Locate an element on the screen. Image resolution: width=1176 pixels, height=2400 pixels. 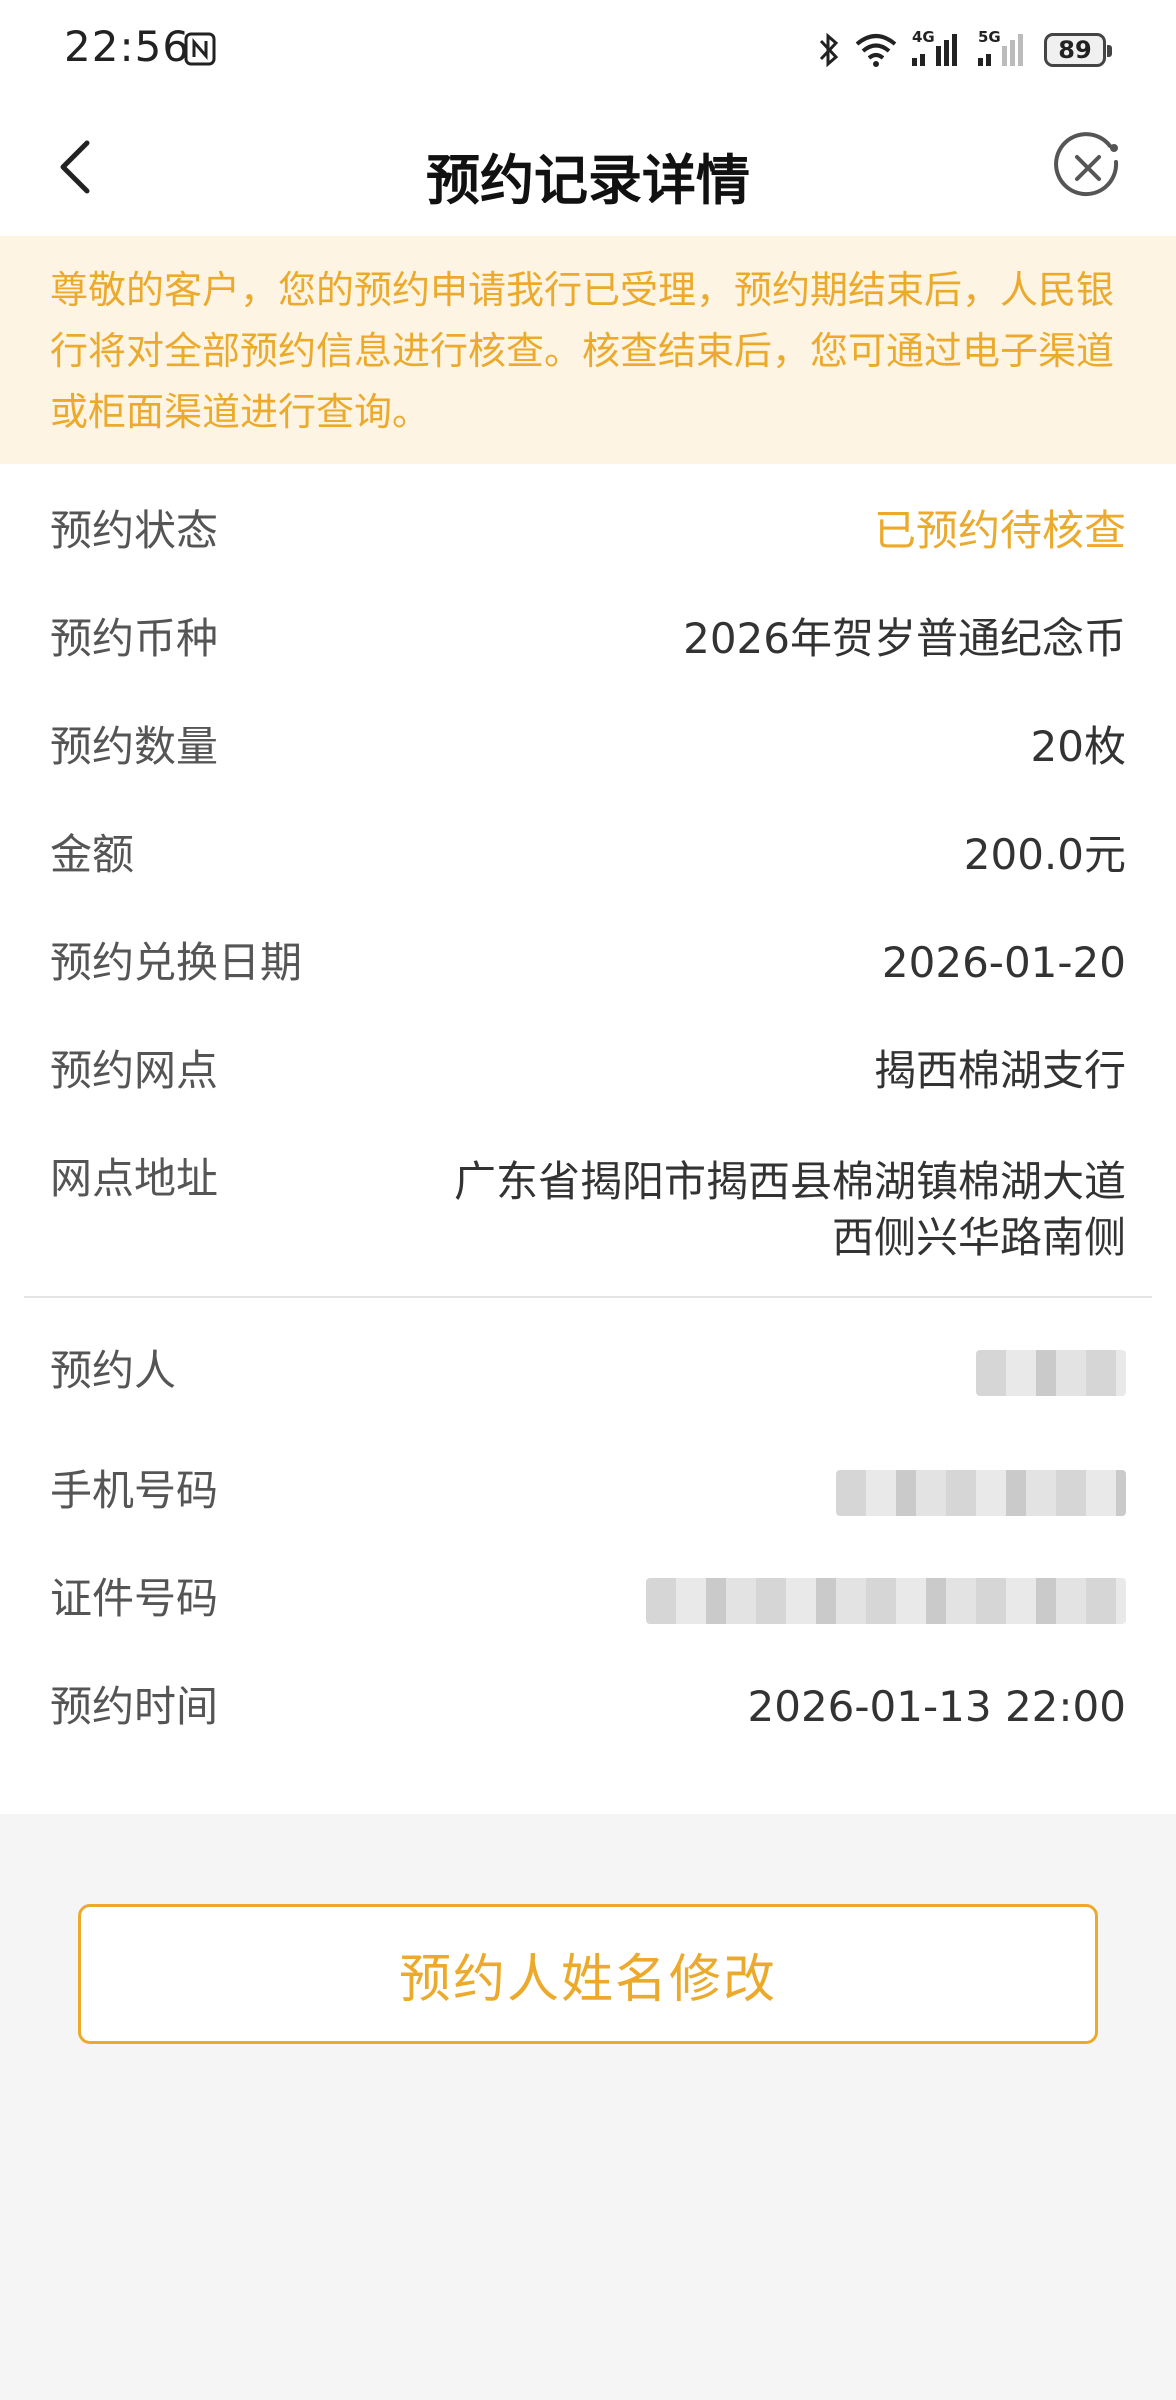
signal-4g-label: 4G is located at coordinates (923, 37).